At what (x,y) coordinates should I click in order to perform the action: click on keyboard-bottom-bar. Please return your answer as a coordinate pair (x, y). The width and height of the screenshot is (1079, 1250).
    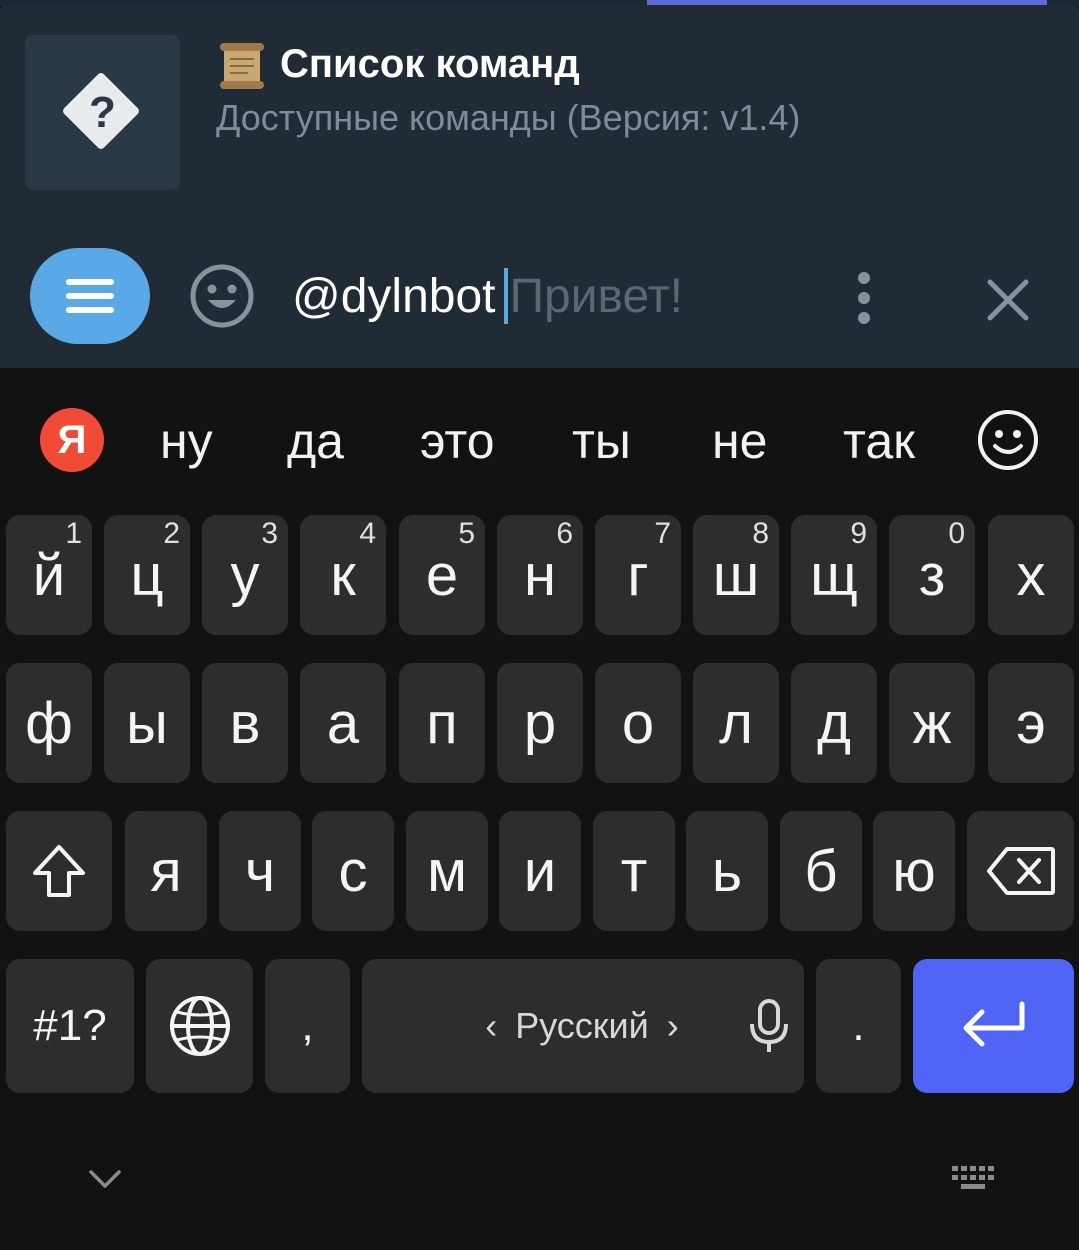
    Looking at the image, I should click on (539, 1189).